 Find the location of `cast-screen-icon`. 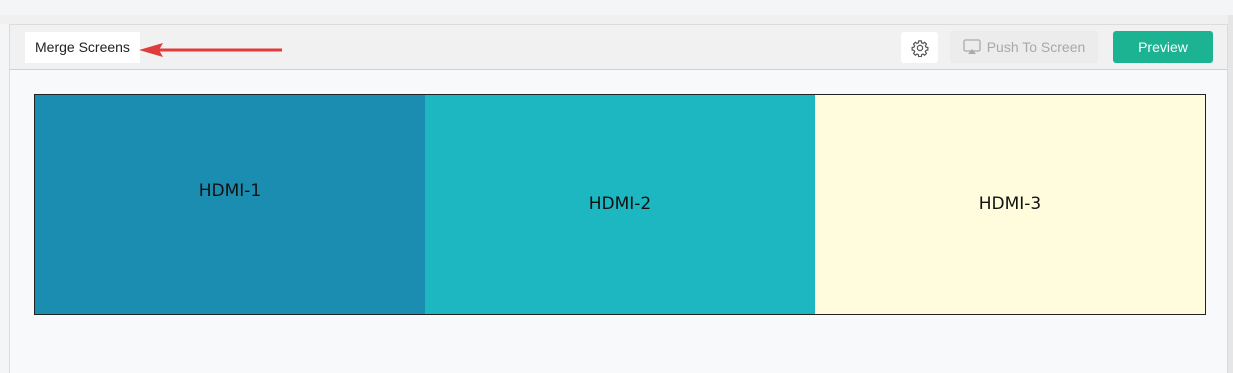

cast-screen-icon is located at coordinates (972, 46).